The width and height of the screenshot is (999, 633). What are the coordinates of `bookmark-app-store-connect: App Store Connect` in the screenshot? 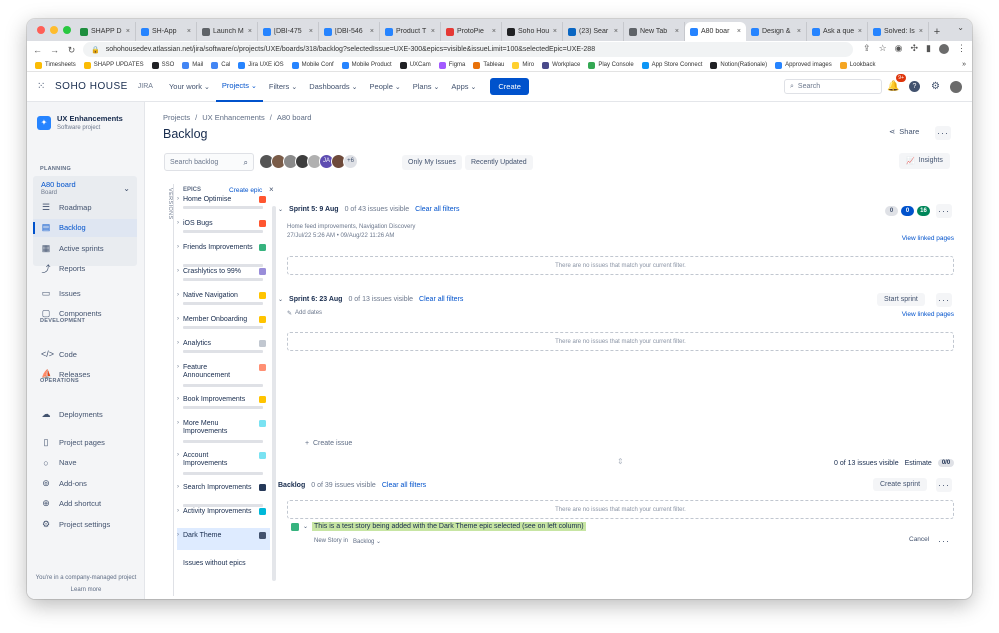 It's located at (671, 65).